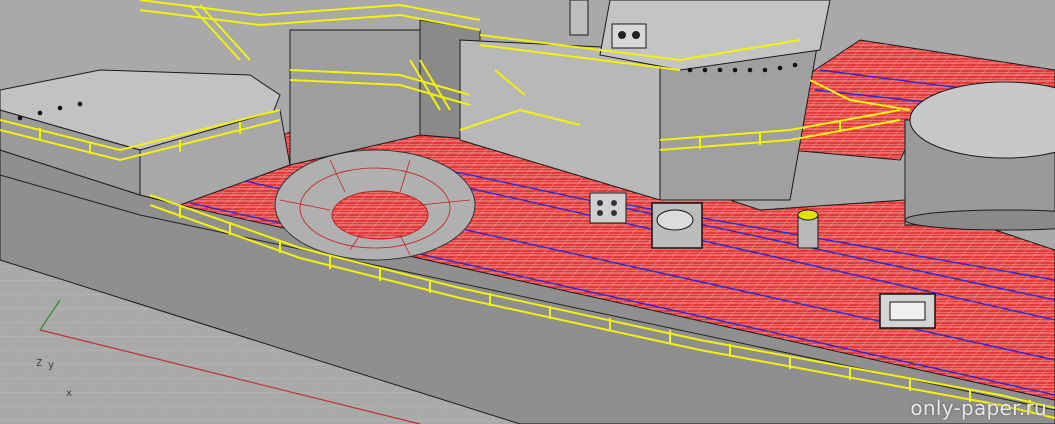 The width and height of the screenshot is (1055, 424). What do you see at coordinates (39, 363) in the screenshot?
I see `axis-widget-z-label: Z` at bounding box center [39, 363].